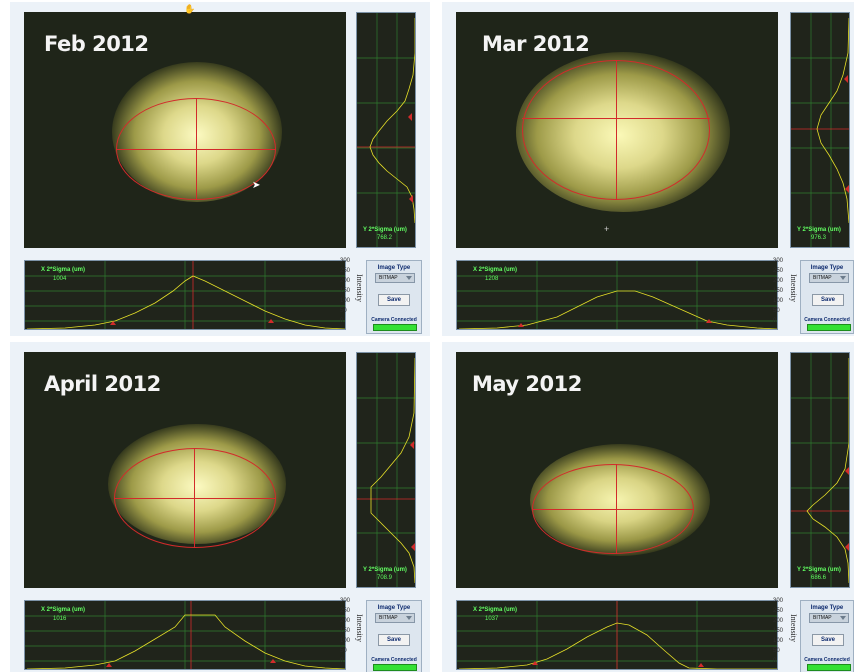  Describe the element at coordinates (386, 130) in the screenshot. I see `y-profile-plot: Y 2*Sigma (um) 768.2` at that location.